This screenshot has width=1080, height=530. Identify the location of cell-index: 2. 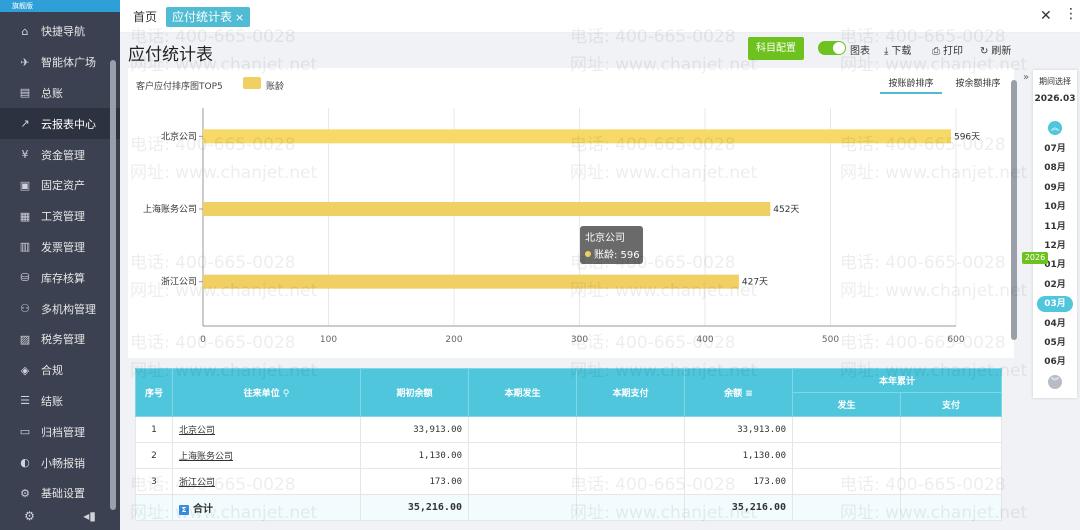
(154, 455).